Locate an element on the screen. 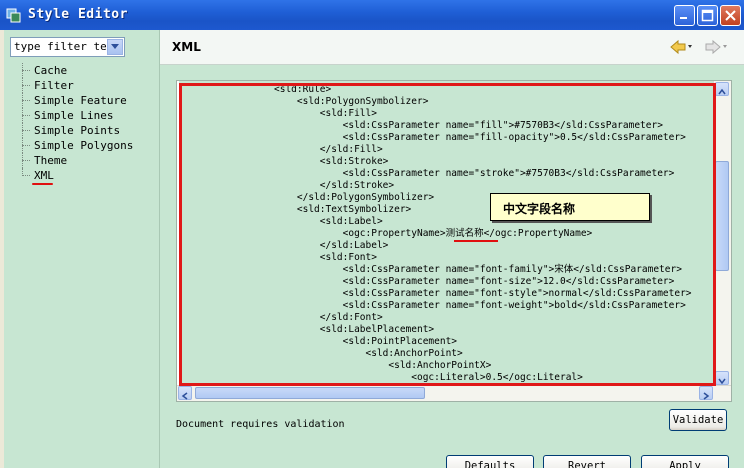  tree-item-cache: Cache is located at coordinates (76, 70).